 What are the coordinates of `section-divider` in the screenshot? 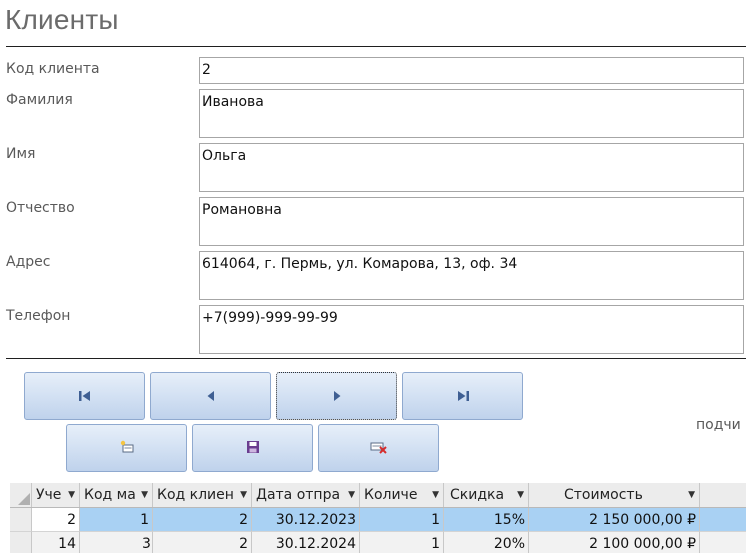 It's located at (376, 358).